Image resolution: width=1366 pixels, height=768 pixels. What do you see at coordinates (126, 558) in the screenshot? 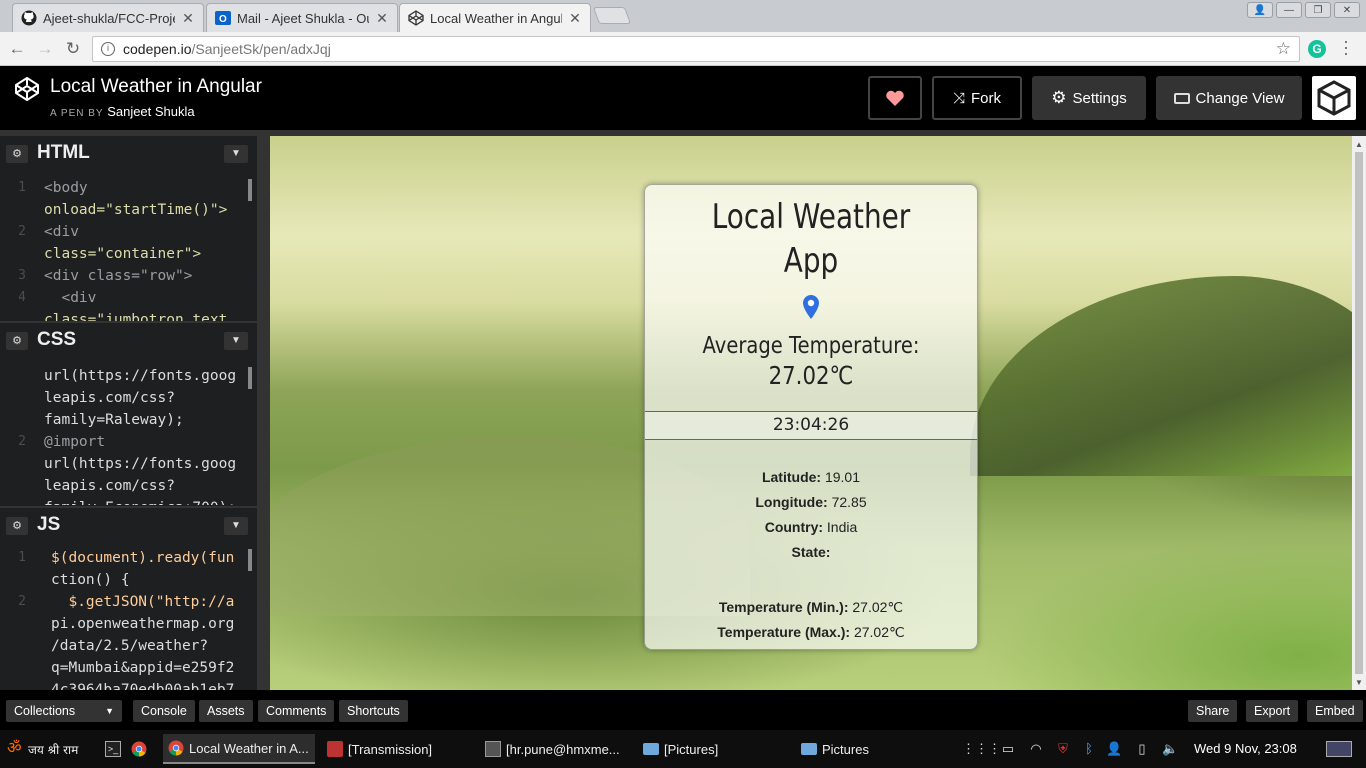
I see `code-line: 1 $(document).ready(fun` at bounding box center [126, 558].